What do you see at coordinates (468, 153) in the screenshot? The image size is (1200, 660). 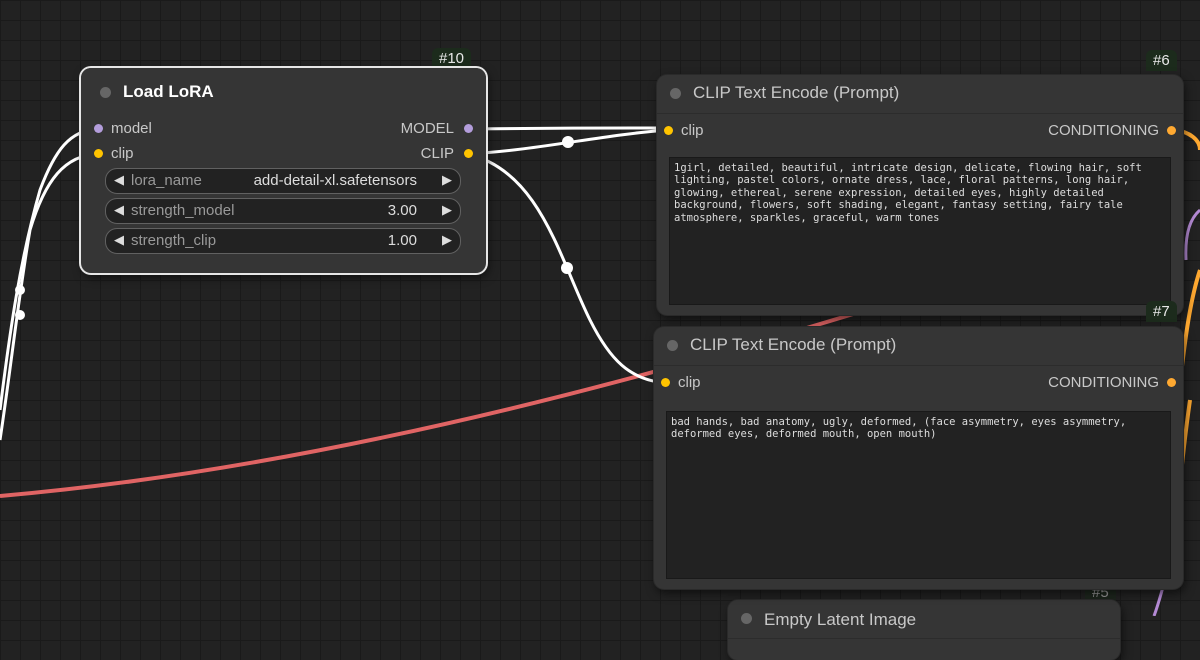 I see `output-clip-slot` at bounding box center [468, 153].